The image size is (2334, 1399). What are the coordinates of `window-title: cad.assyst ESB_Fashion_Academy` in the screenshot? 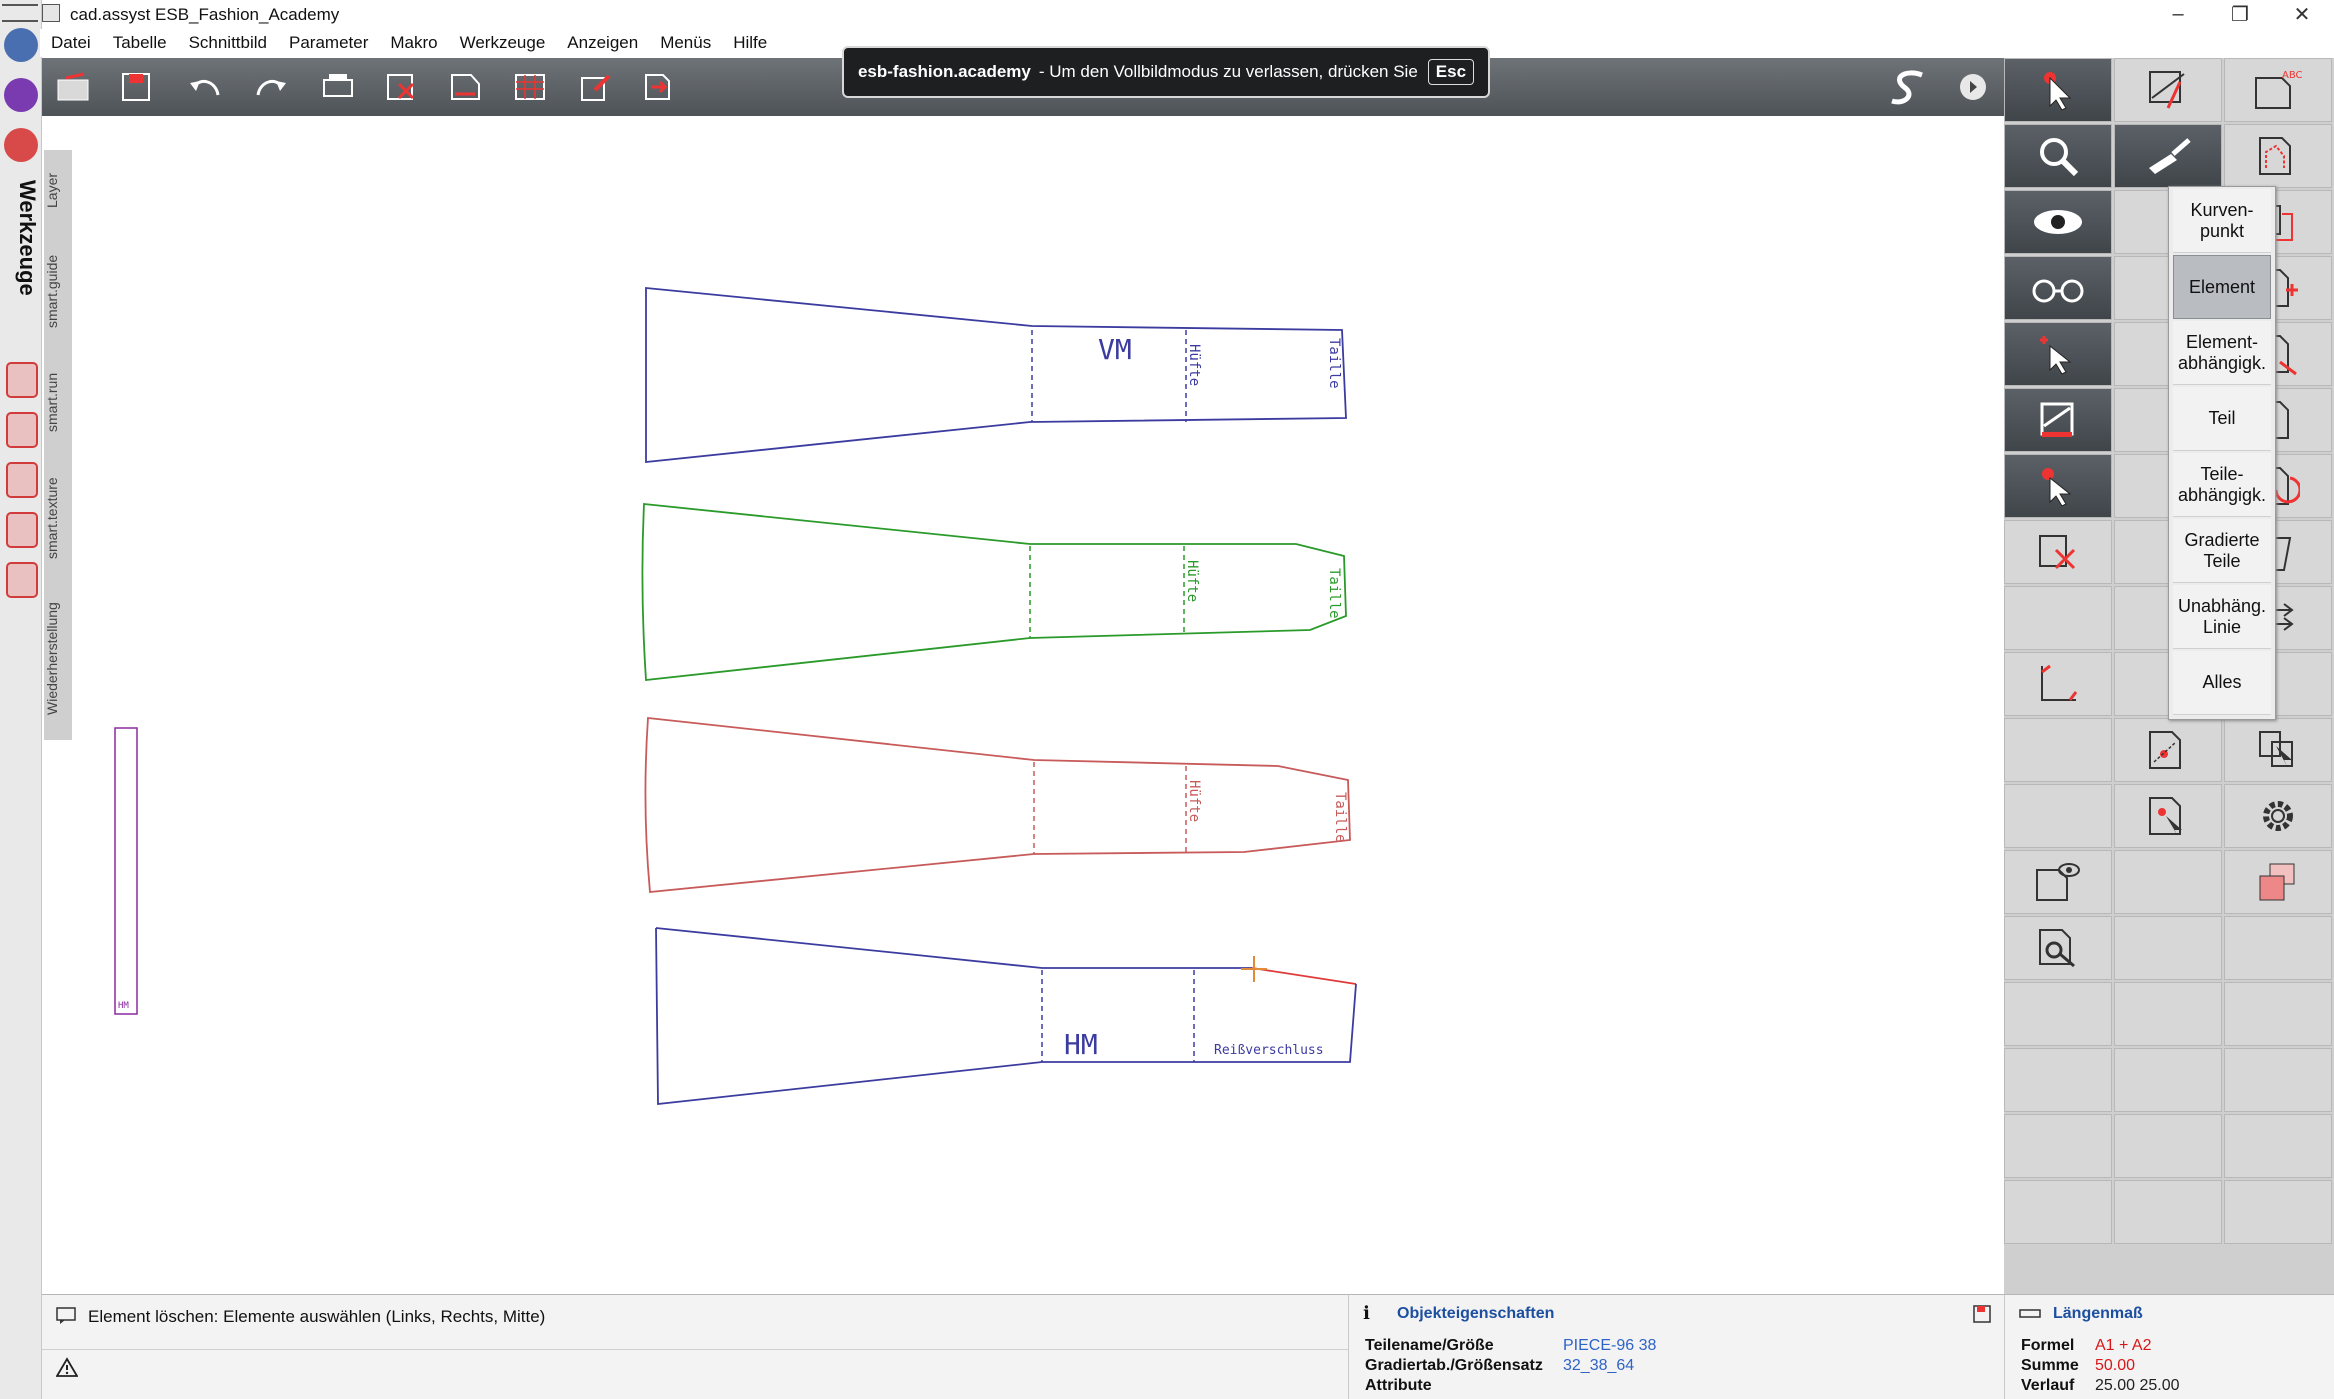 It's located at (205, 14).